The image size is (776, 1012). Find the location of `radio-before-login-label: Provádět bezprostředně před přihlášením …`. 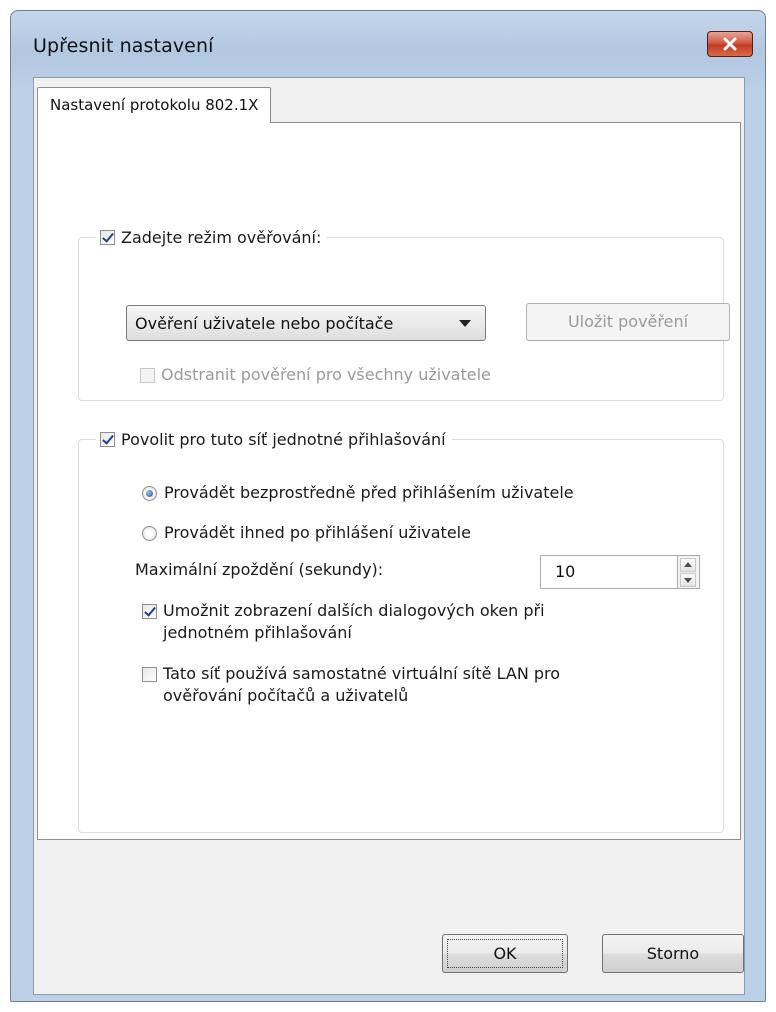

radio-before-login-label: Provádět bezprostředně před přihlášením … is located at coordinates (369, 492).